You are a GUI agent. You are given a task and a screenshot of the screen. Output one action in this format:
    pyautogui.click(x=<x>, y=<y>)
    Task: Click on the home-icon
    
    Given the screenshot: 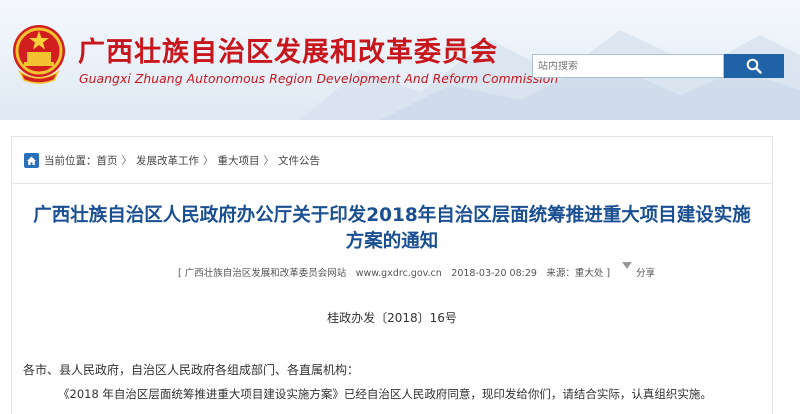 What is the action you would take?
    pyautogui.click(x=31, y=160)
    